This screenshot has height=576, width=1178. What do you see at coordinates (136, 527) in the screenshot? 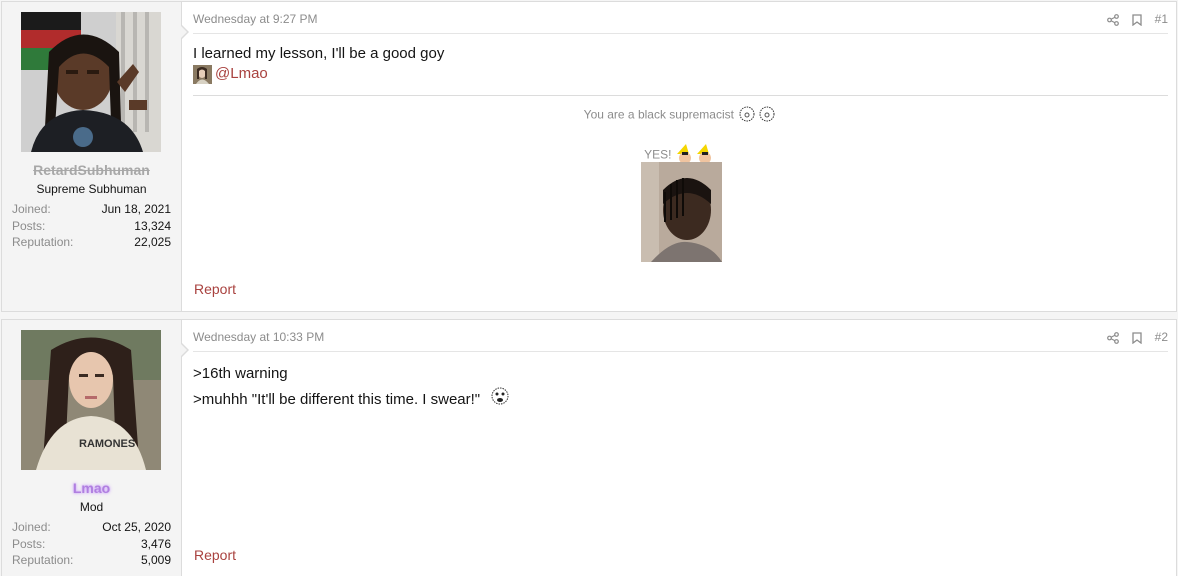
I see `stat-value: Oct 25, 2020` at bounding box center [136, 527].